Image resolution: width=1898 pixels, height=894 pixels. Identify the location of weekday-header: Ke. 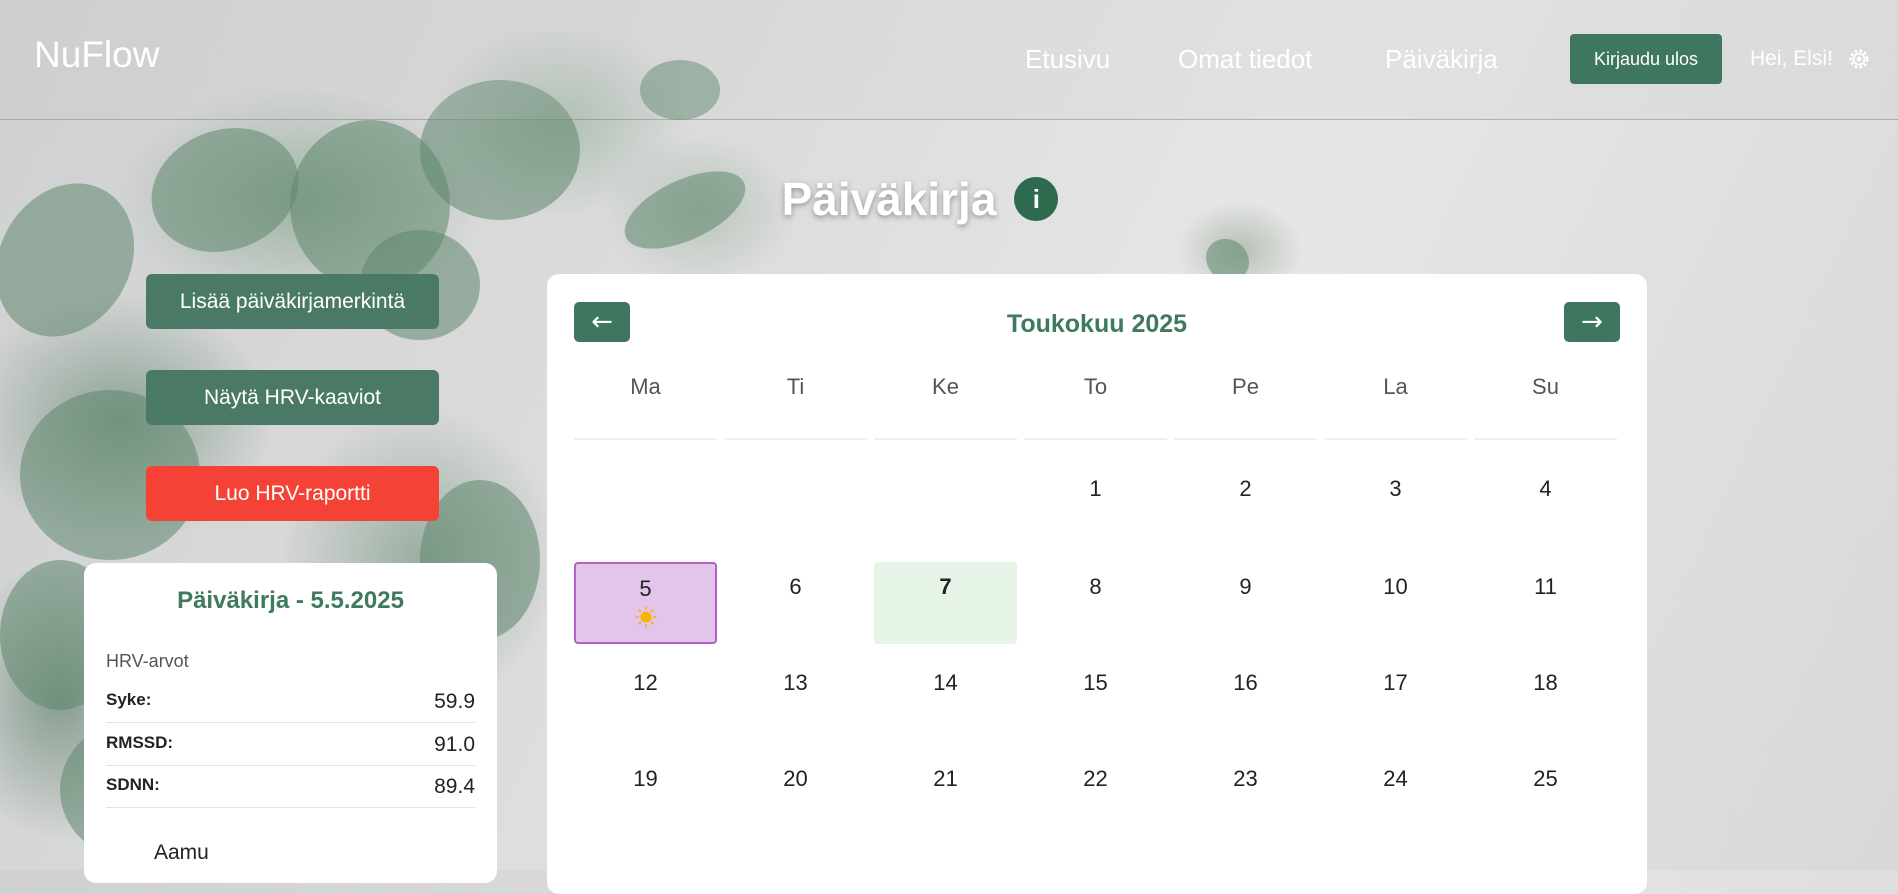
(945, 407).